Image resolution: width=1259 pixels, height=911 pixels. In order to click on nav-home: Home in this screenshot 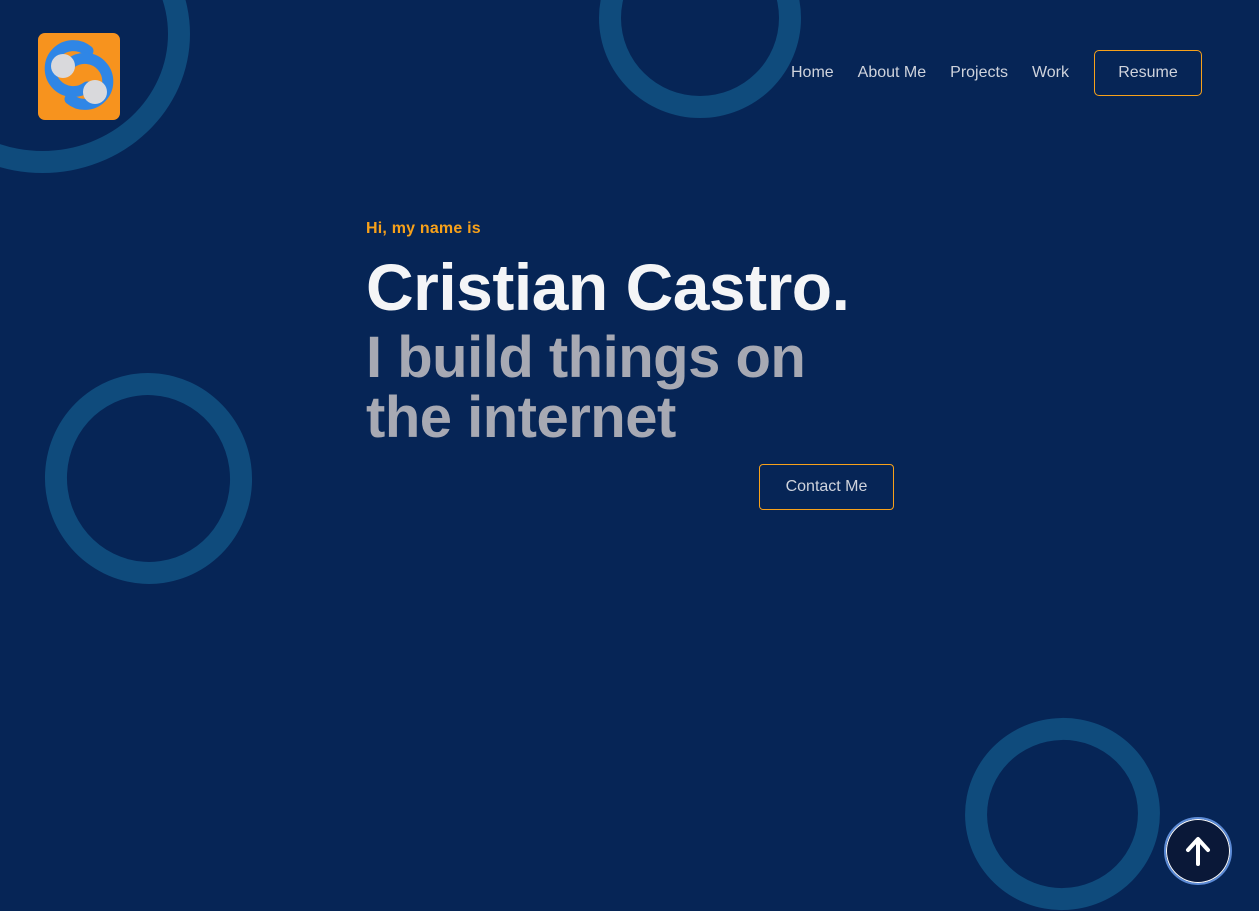, I will do `click(812, 73)`.